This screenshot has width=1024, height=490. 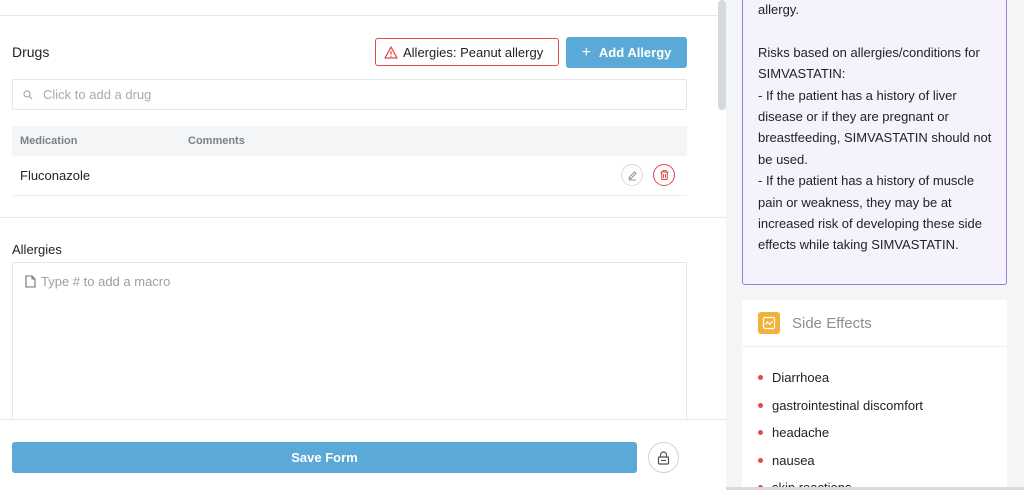 I want to click on macro-placeholder: Type # to add a macro, so click(x=97, y=281).